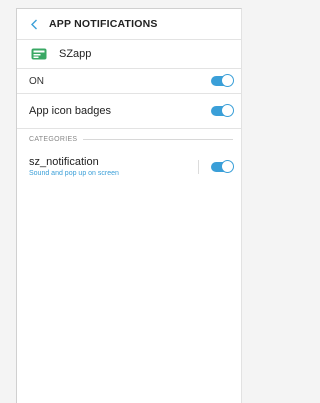 The width and height of the screenshot is (320, 403). I want to click on page-title: APP NOTIFICATIONS, so click(103, 24).